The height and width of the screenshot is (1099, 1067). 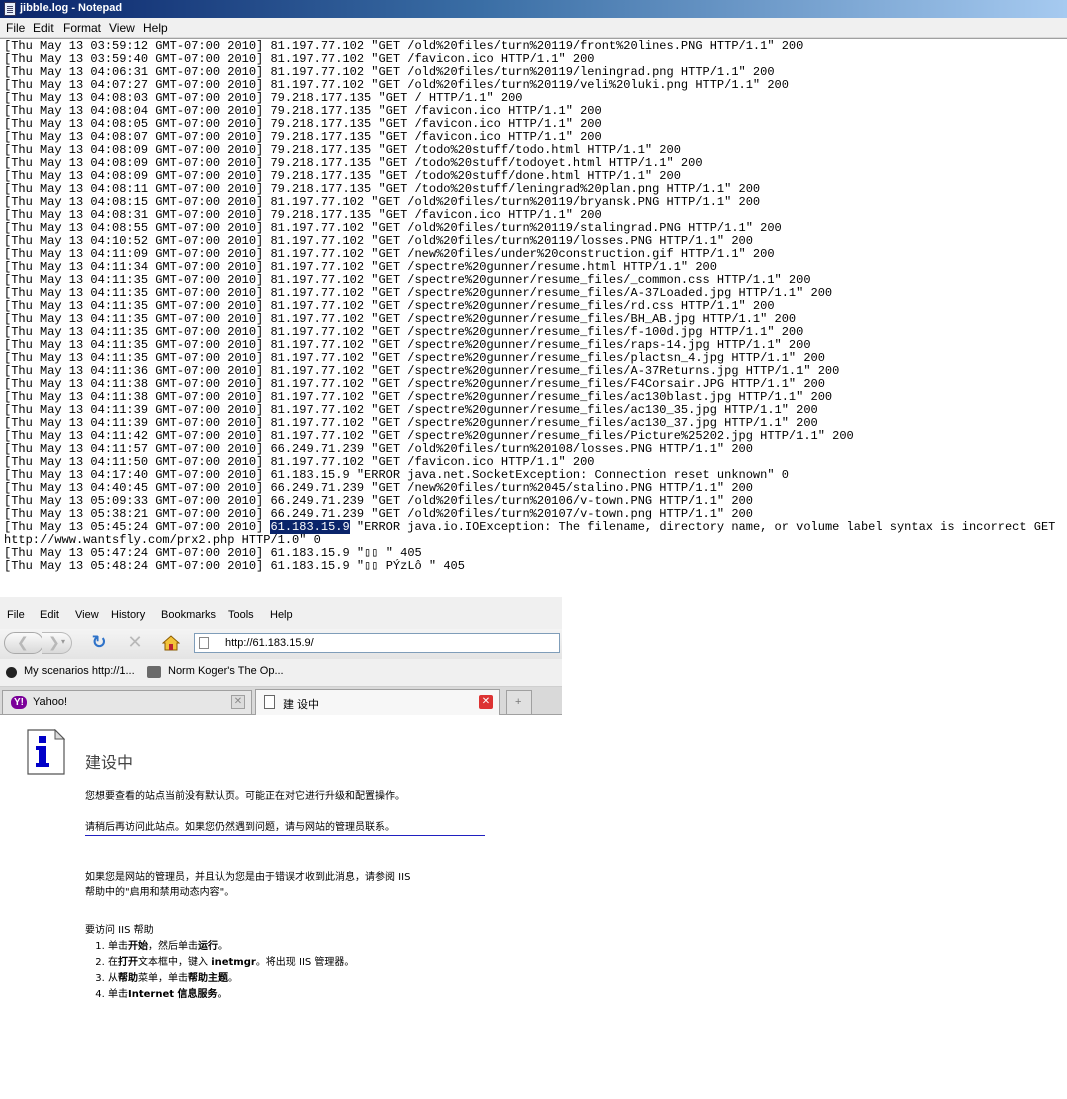 I want to click on tab-label: 建 设中, so click(x=301, y=705).